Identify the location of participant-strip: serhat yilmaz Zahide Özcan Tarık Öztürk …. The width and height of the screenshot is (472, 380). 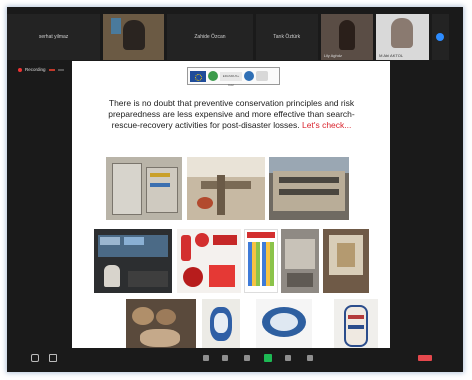
(228, 37).